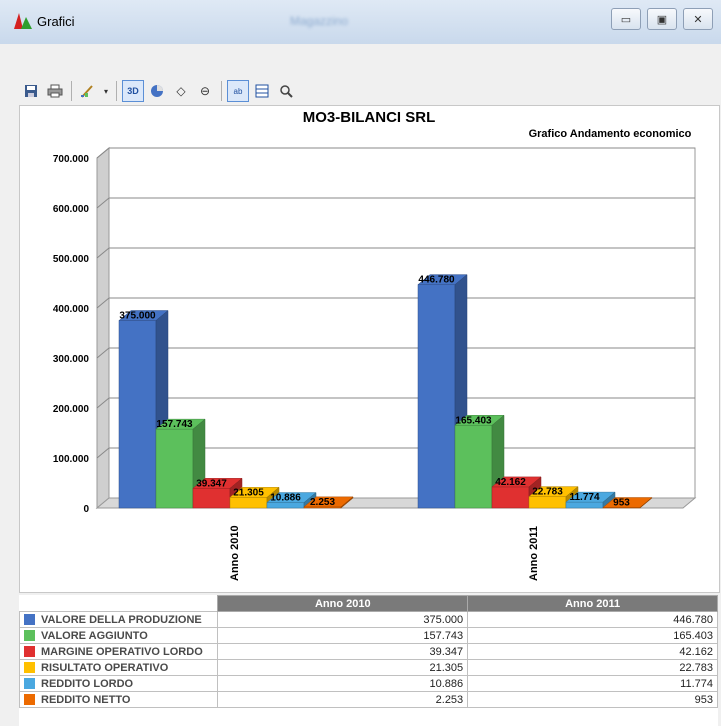  Describe the element at coordinates (71, 259) in the screenshot. I see `y-tick-label: 500.000` at that location.